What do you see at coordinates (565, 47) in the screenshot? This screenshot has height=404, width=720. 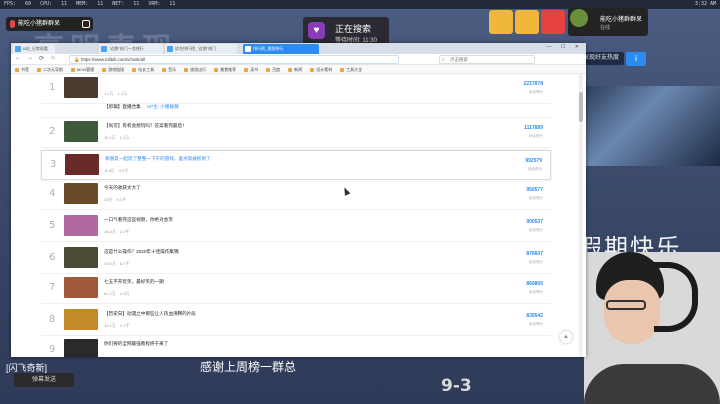 I see `window-controls: — ☐ ✕` at bounding box center [565, 47].